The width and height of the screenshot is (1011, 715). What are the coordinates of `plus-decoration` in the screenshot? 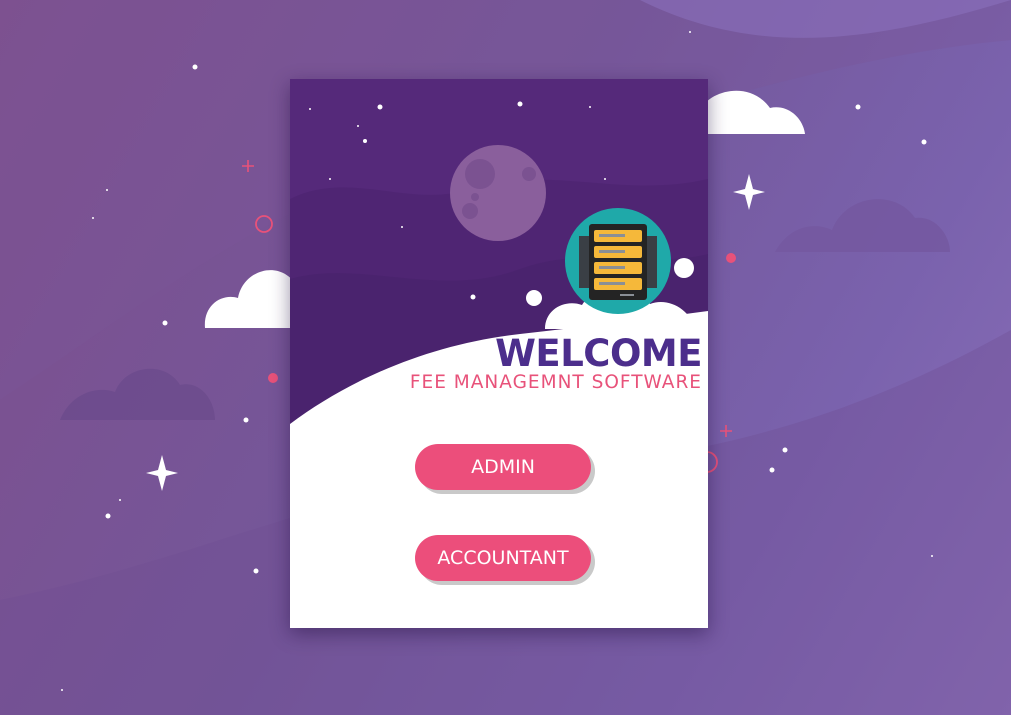 It's located at (726, 431).